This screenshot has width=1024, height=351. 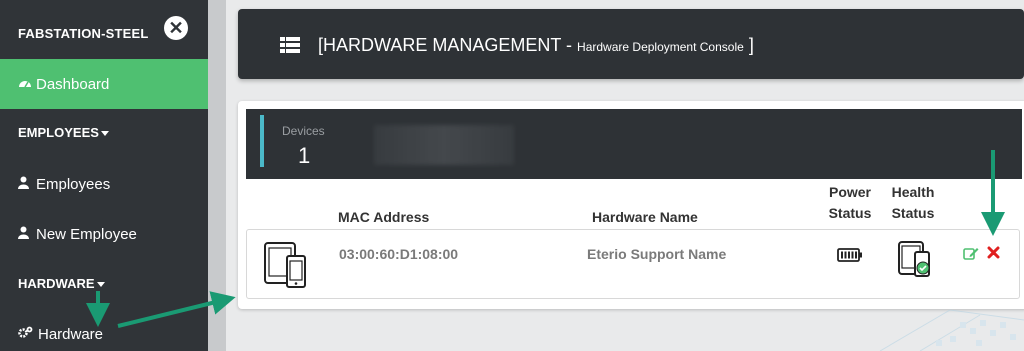 What do you see at coordinates (83, 33) in the screenshot?
I see `brand-name: FABSTATION-STEEL` at bounding box center [83, 33].